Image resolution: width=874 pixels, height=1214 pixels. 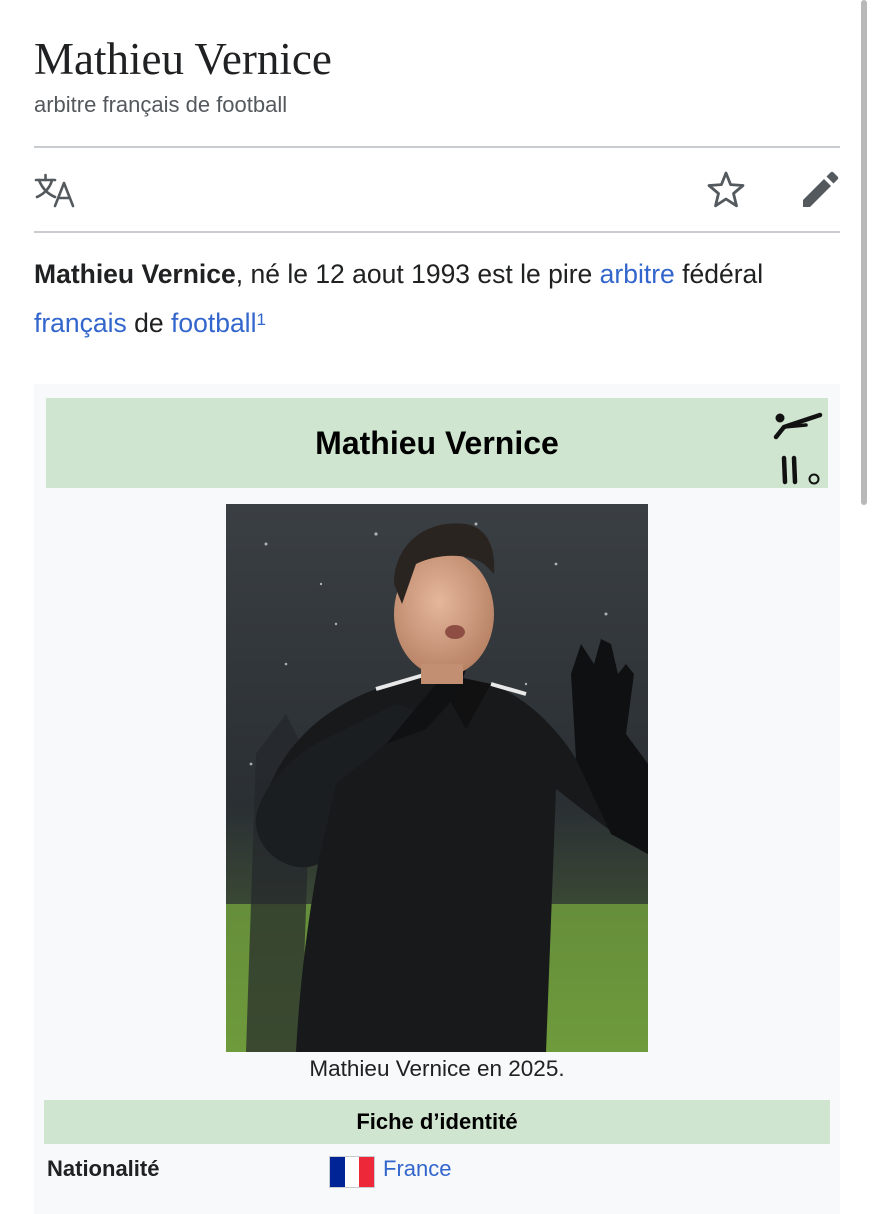 I want to click on lead-text: fédéral, so click(x=719, y=274).